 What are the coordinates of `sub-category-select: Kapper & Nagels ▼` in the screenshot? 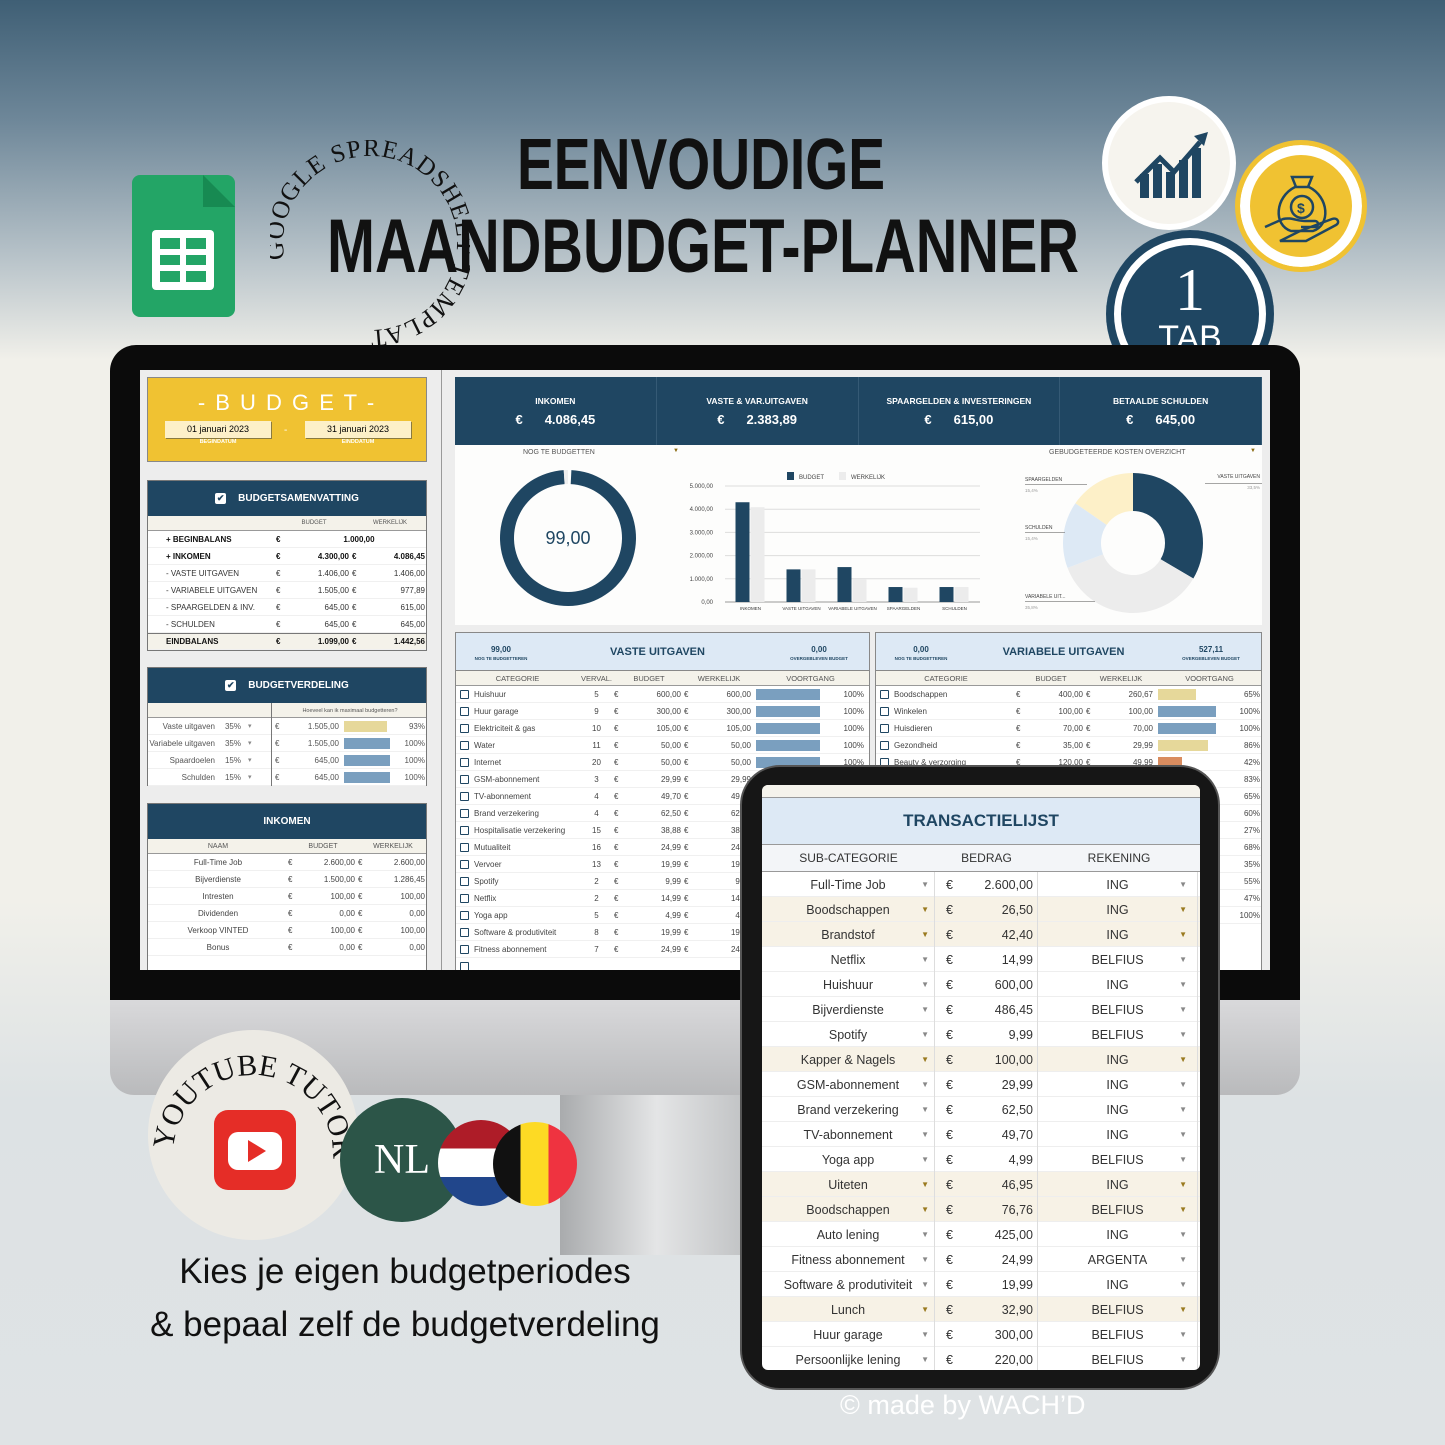 It's located at (848, 1059).